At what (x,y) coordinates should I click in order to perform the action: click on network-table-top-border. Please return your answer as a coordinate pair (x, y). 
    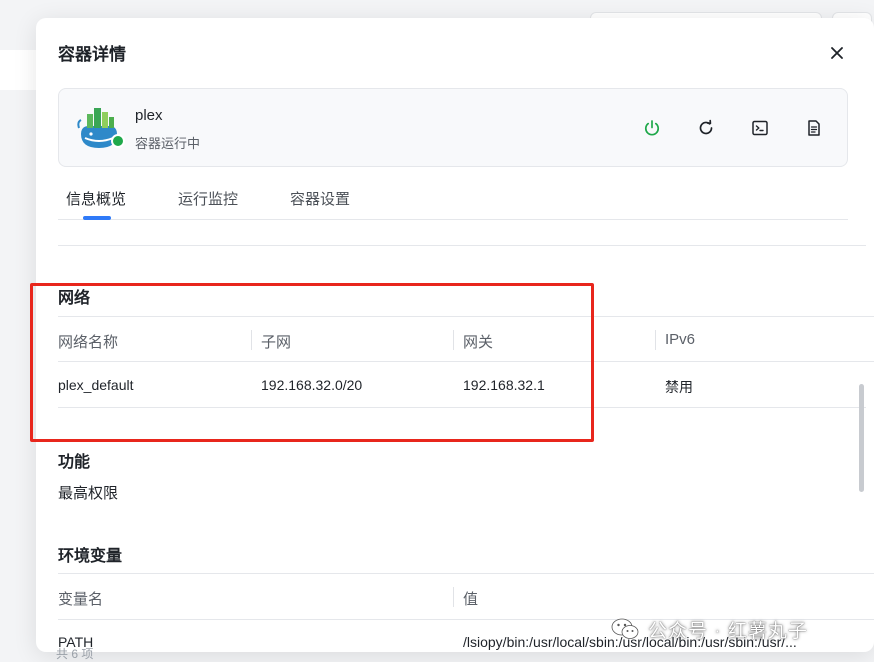
    Looking at the image, I should click on (466, 316).